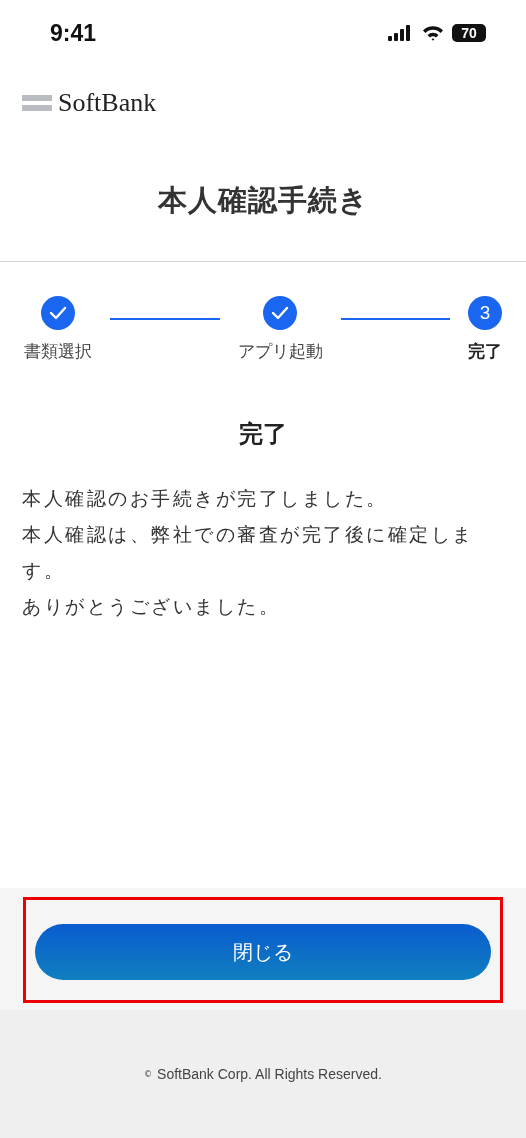 The image size is (526, 1138). What do you see at coordinates (263, 434) in the screenshot?
I see `section-heading: 完了` at bounding box center [263, 434].